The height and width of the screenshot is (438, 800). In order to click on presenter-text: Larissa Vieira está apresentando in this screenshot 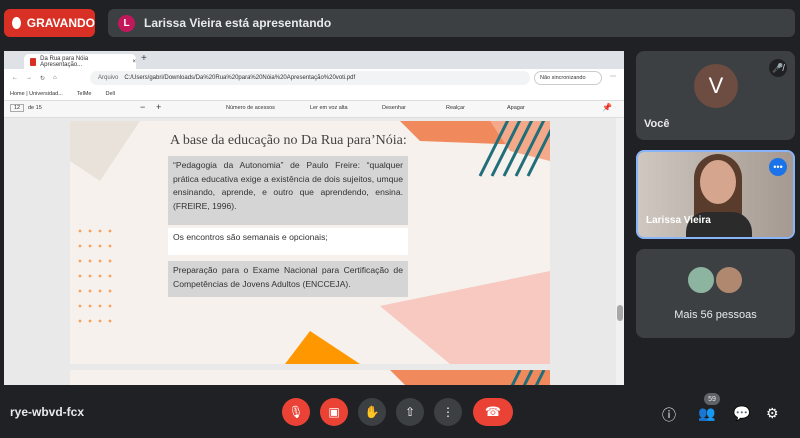, I will do `click(238, 23)`.